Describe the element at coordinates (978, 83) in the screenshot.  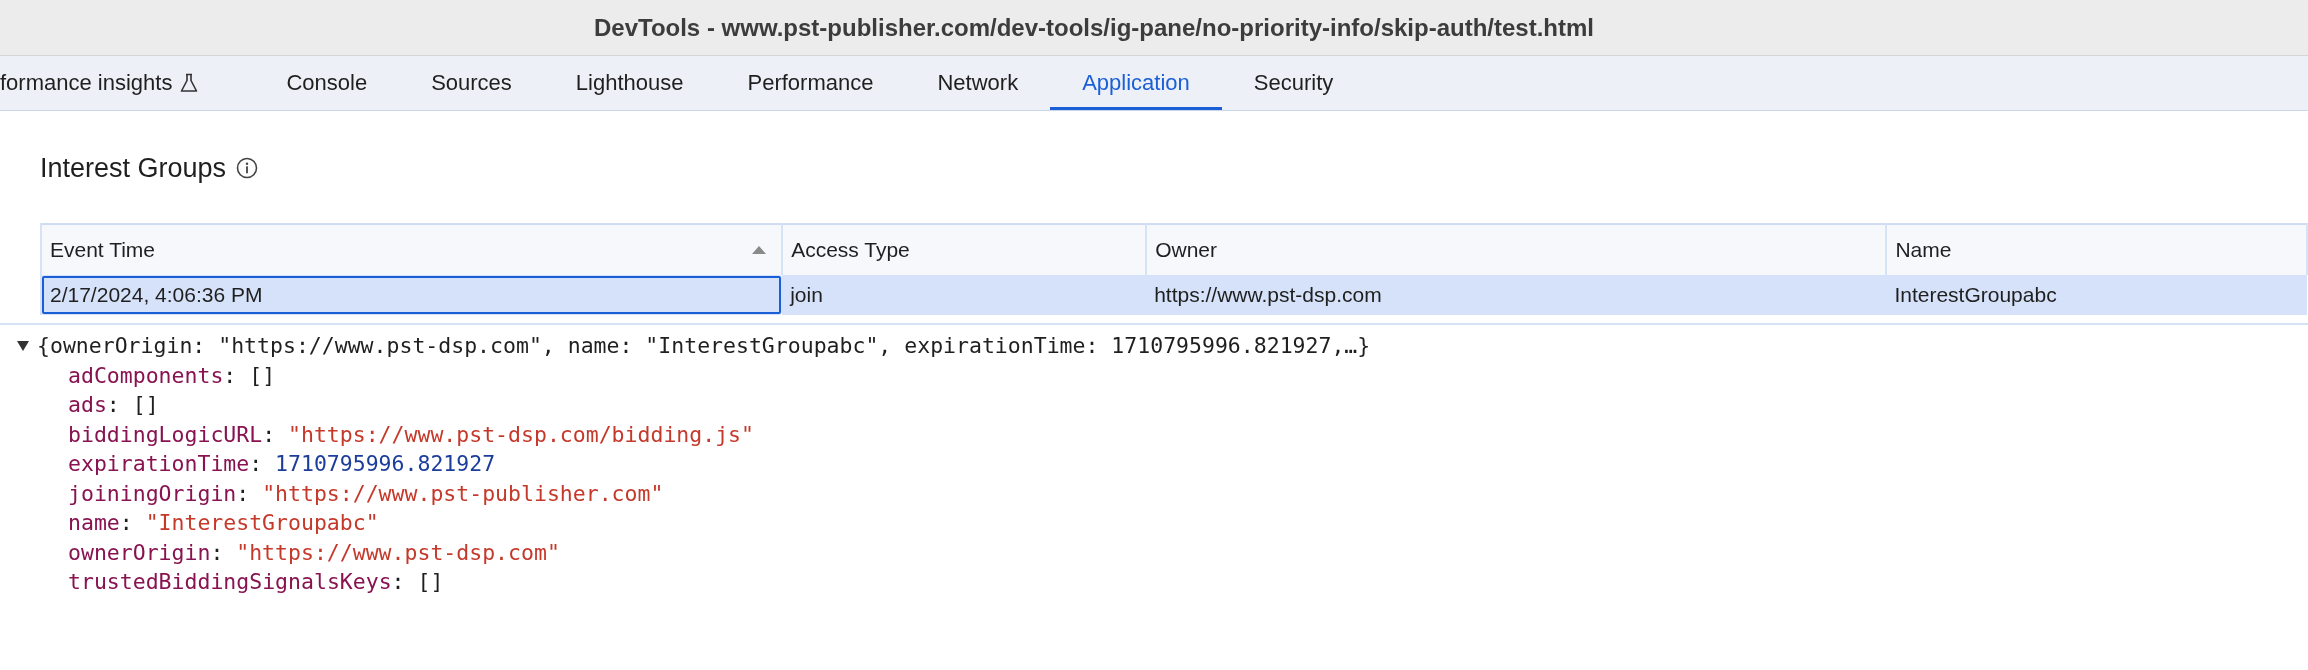
I see `tab: Network` at that location.